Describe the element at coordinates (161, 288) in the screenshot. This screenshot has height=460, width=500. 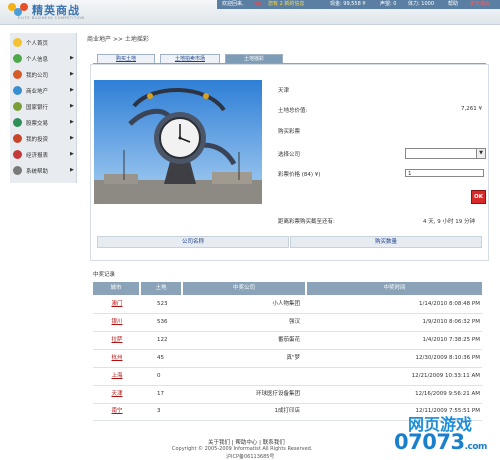
I see `col-header-land: 土地` at that location.